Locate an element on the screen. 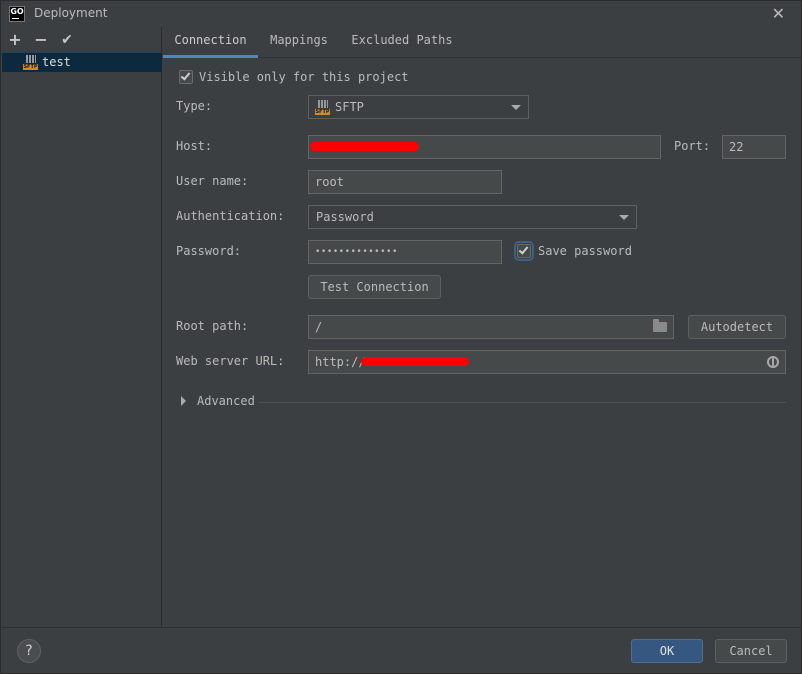 This screenshot has height=674, width=802. remove-server-button: − is located at coordinates (41, 40).